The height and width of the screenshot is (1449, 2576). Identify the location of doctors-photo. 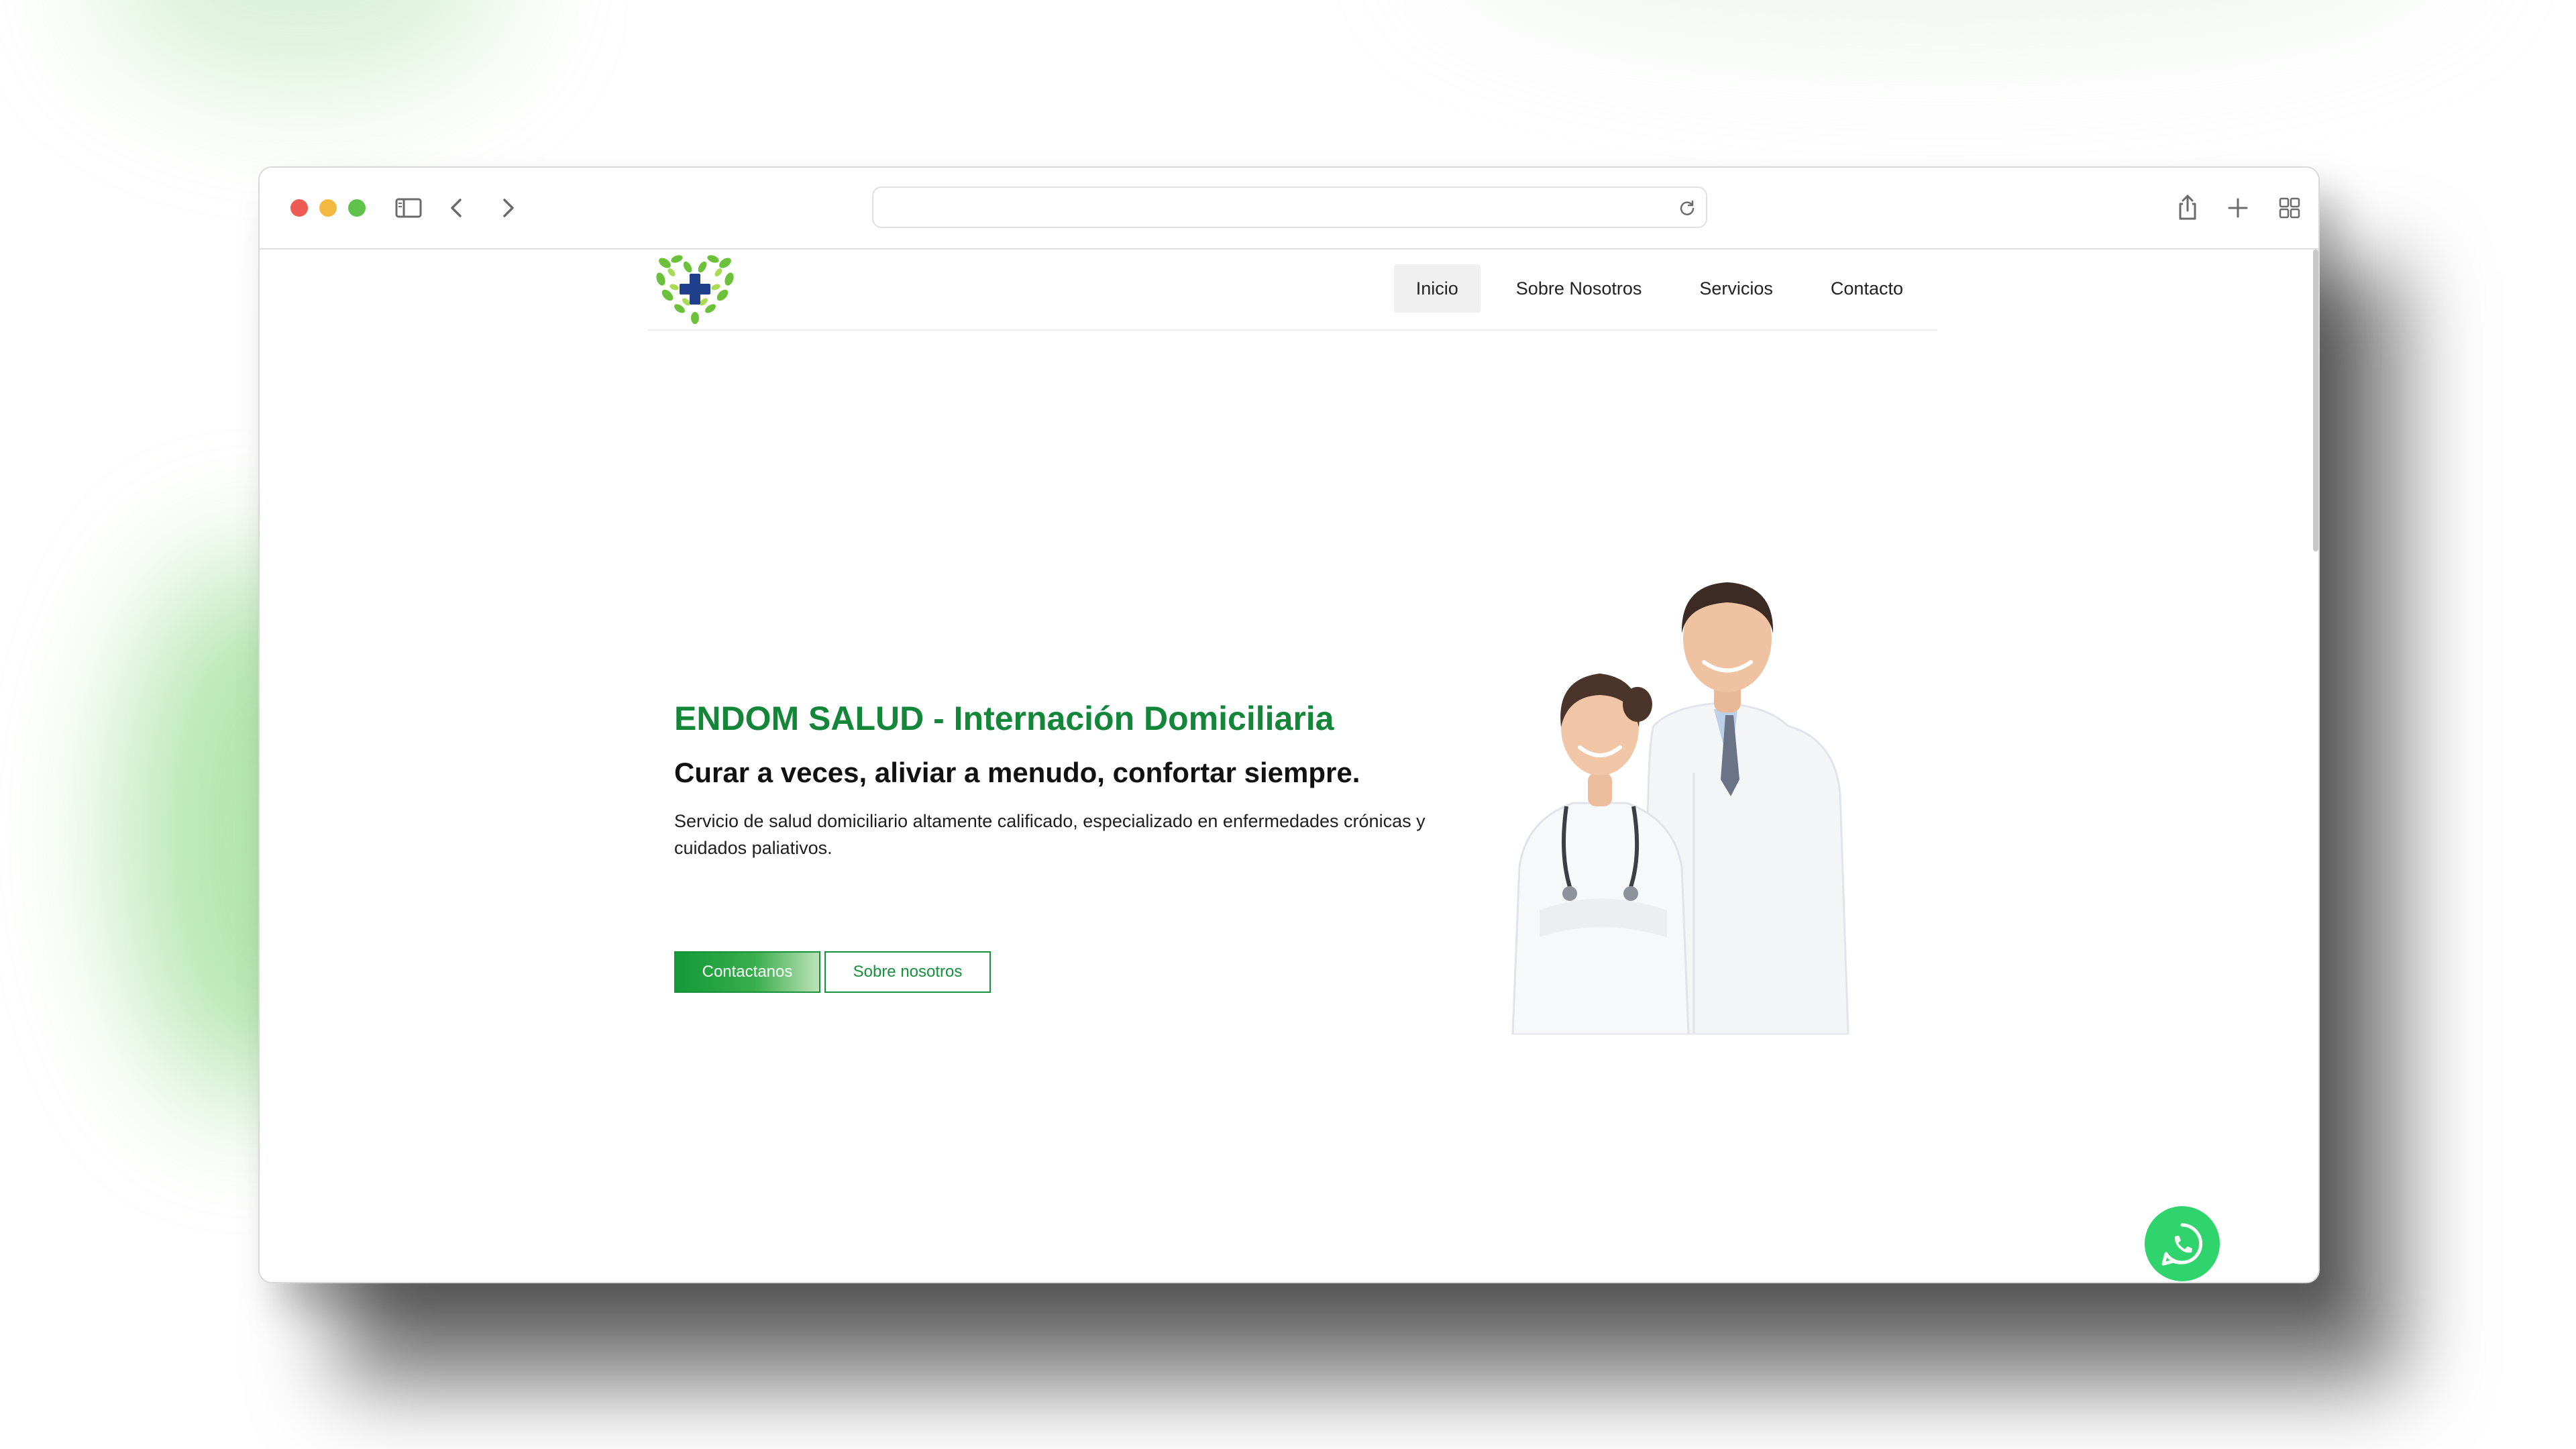
(1707, 803).